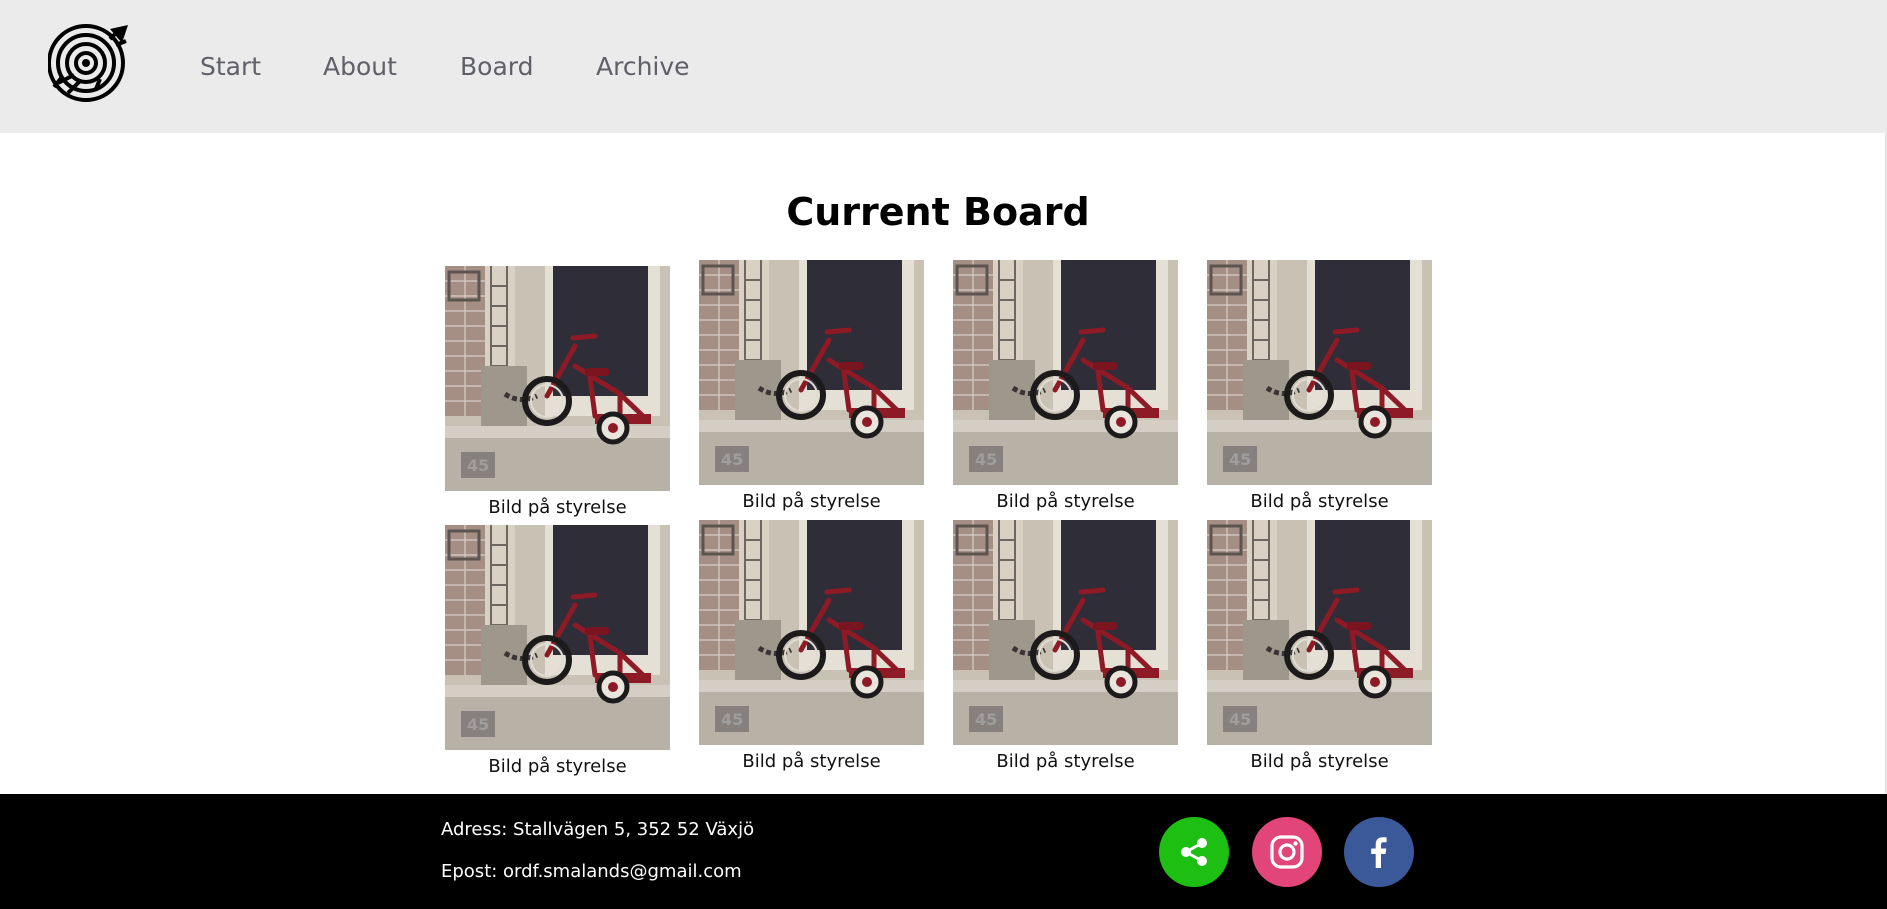 Image resolution: width=1887 pixels, height=909 pixels. Describe the element at coordinates (230, 67) in the screenshot. I see `nav-start: Start` at that location.